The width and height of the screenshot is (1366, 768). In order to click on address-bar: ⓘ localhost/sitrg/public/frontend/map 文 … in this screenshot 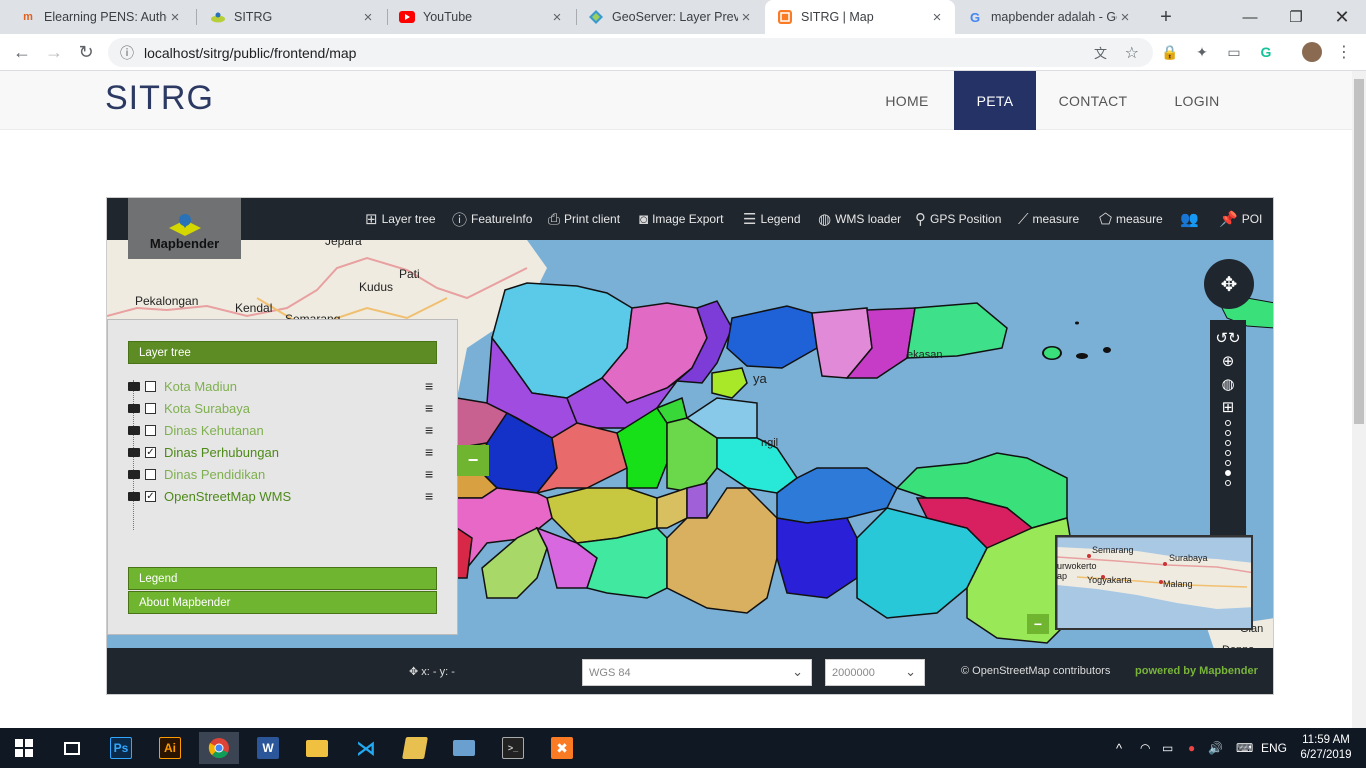, I will do `click(630, 52)`.